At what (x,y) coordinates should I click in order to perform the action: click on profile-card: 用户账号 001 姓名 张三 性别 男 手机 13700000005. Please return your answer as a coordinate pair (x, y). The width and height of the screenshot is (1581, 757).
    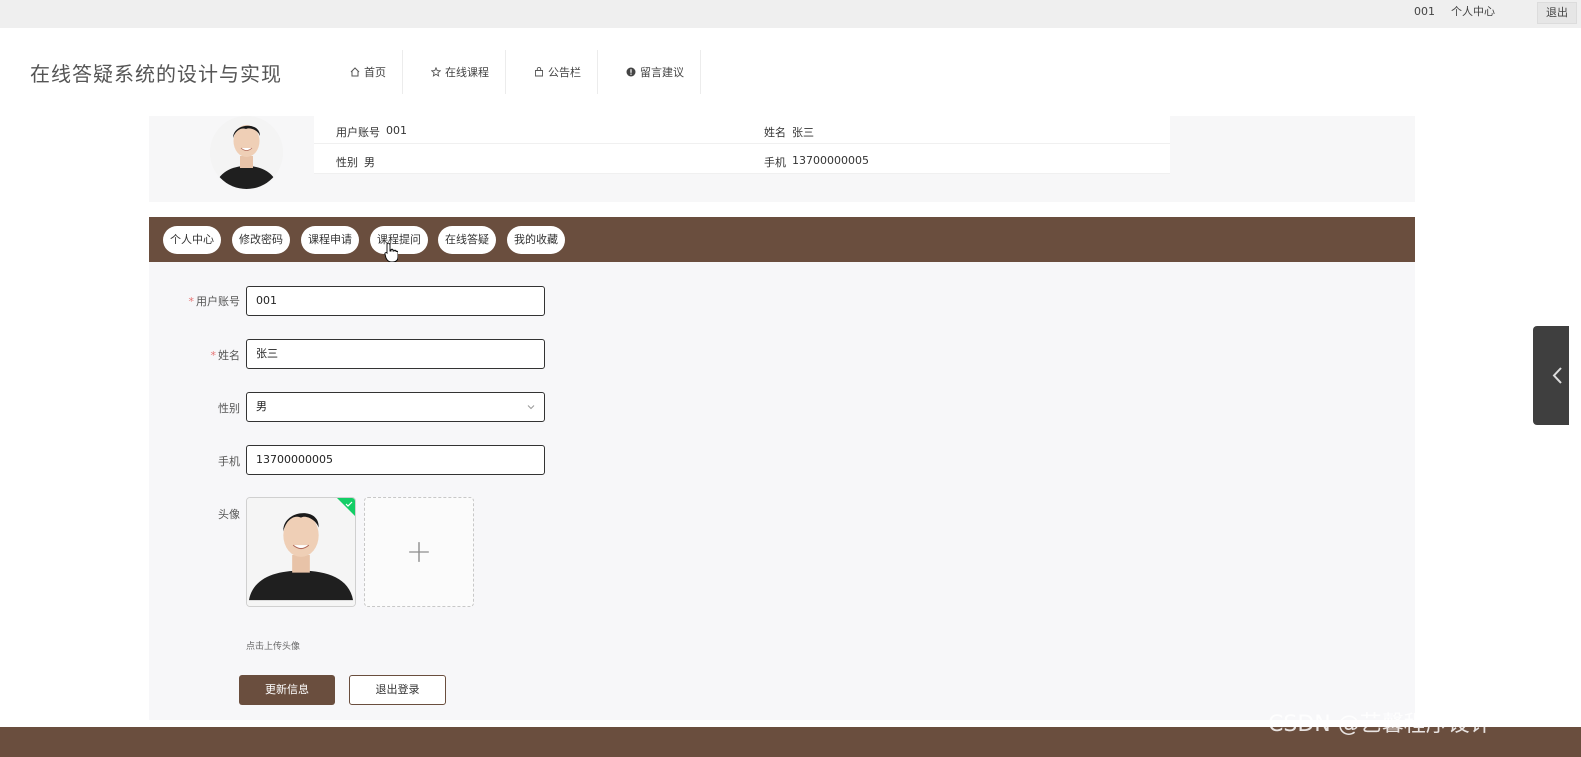
    Looking at the image, I should click on (782, 159).